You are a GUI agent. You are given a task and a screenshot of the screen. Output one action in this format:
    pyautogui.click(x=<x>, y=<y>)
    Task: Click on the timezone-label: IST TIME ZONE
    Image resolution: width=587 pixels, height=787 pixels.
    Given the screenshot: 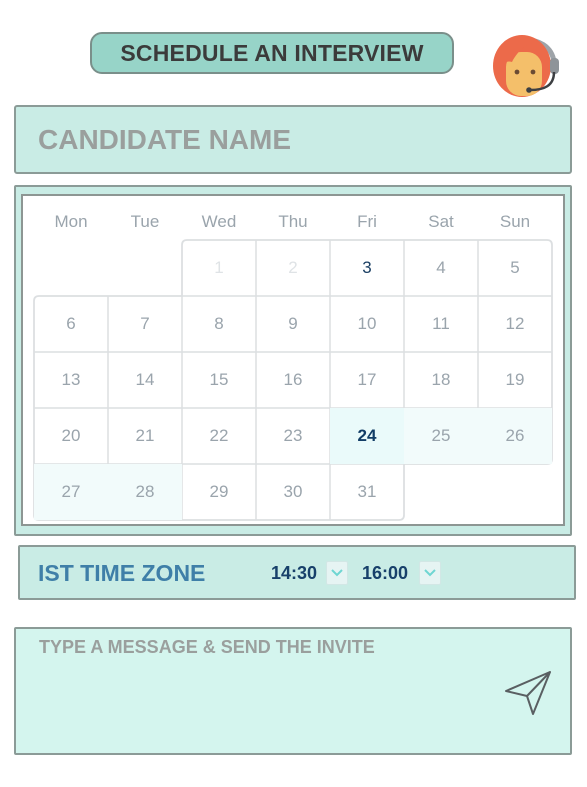 What is the action you would take?
    pyautogui.click(x=122, y=573)
    